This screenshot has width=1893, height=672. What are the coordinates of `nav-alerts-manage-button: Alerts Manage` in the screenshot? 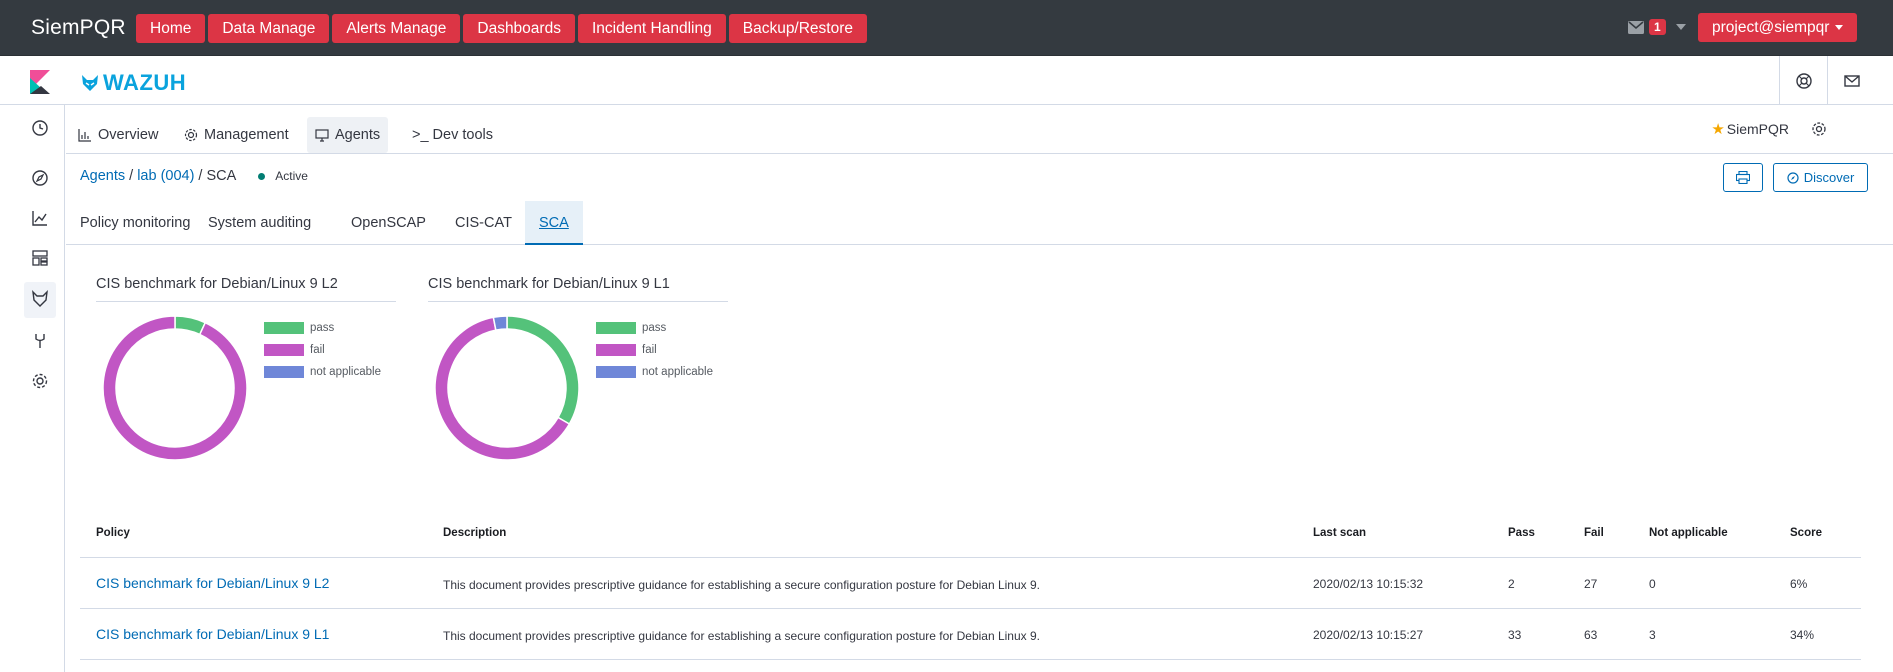 It's located at (396, 28).